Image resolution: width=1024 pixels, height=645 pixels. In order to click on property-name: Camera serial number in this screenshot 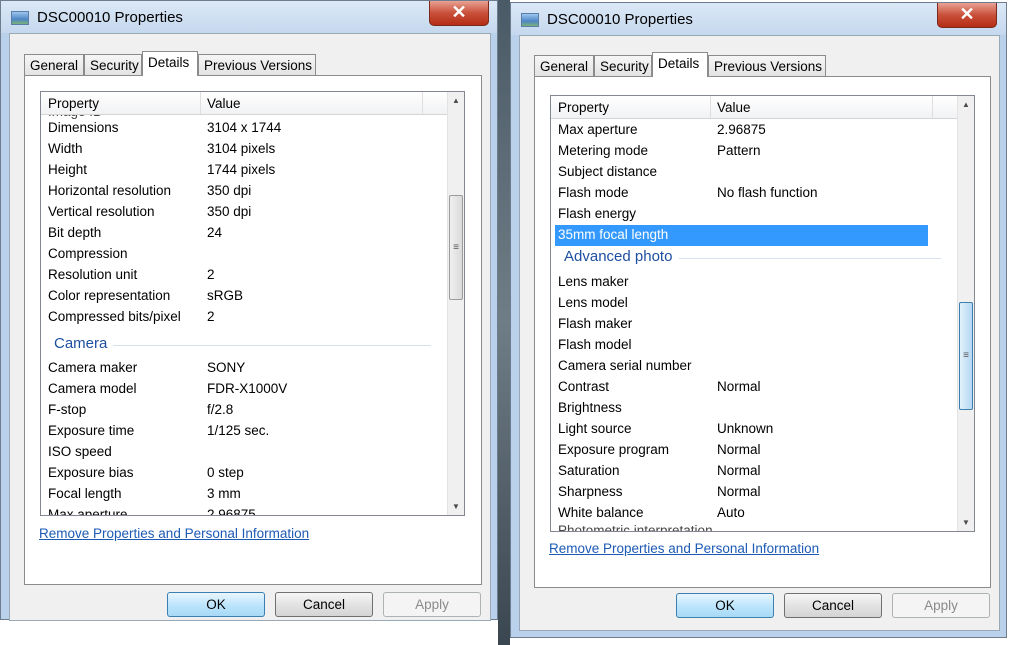, I will do `click(625, 365)`.